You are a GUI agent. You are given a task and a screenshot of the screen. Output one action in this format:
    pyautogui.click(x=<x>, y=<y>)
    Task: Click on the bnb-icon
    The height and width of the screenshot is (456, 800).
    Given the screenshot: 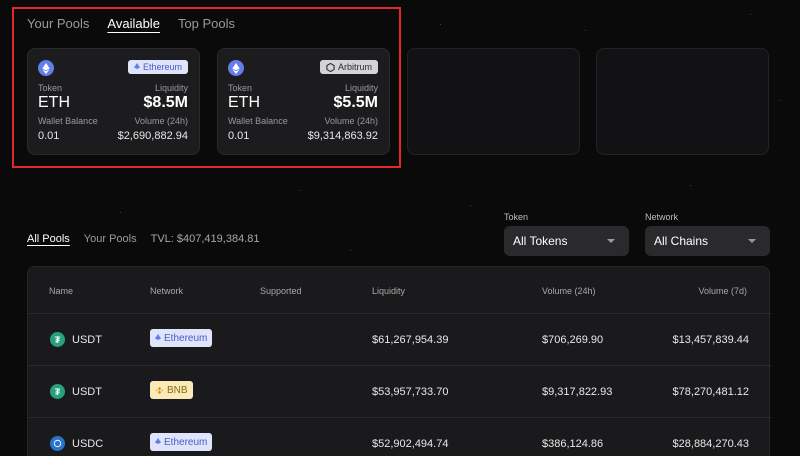 What is the action you would take?
    pyautogui.click(x=159, y=390)
    